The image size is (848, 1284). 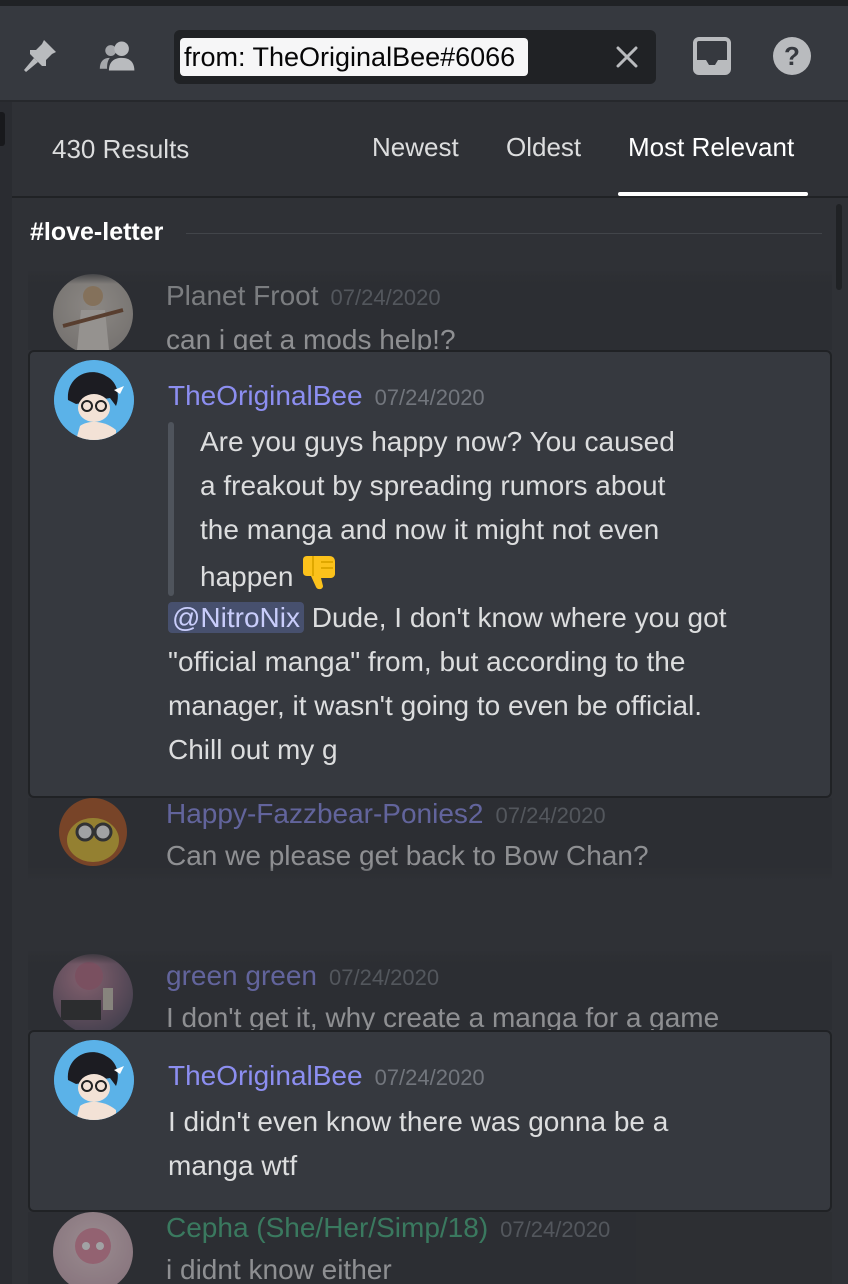 I want to click on blockquote-bar, so click(x=171, y=509).